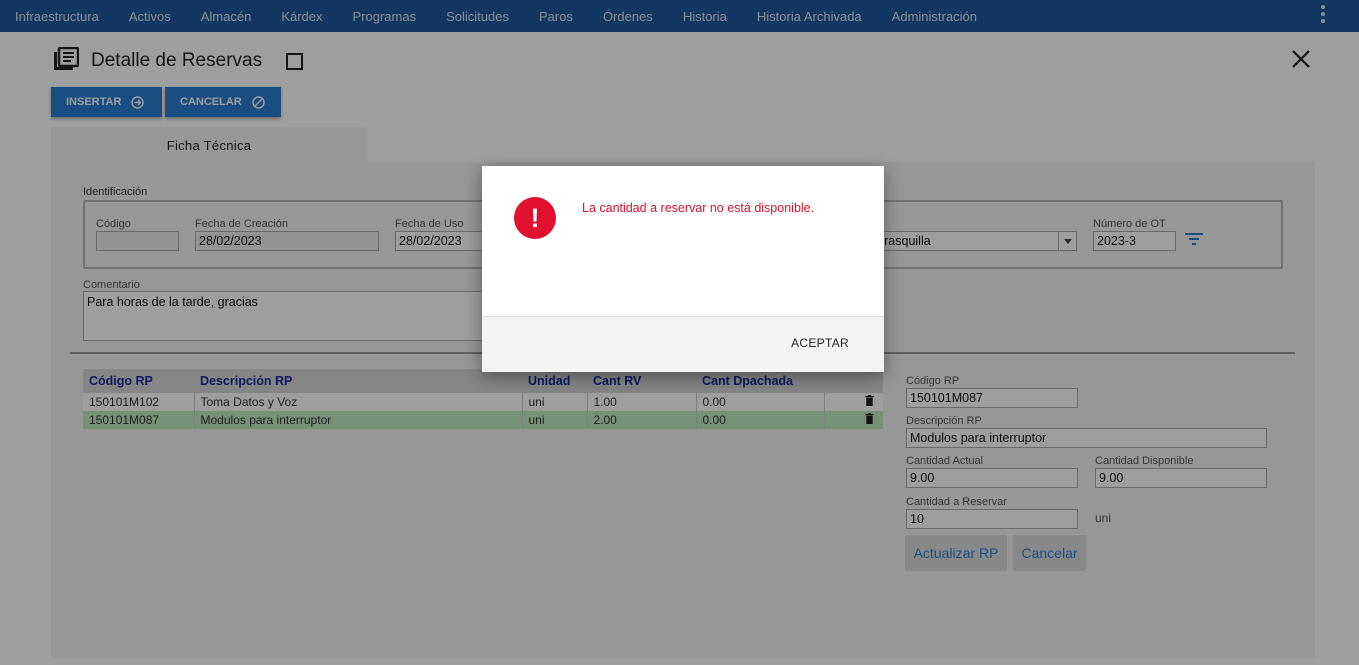 This screenshot has height=665, width=1359. Describe the element at coordinates (535, 218) in the screenshot. I see `error-icon: !` at that location.